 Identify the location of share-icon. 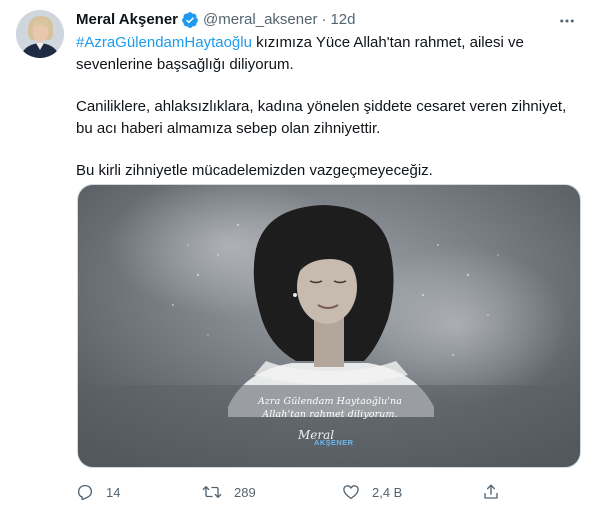
(491, 491).